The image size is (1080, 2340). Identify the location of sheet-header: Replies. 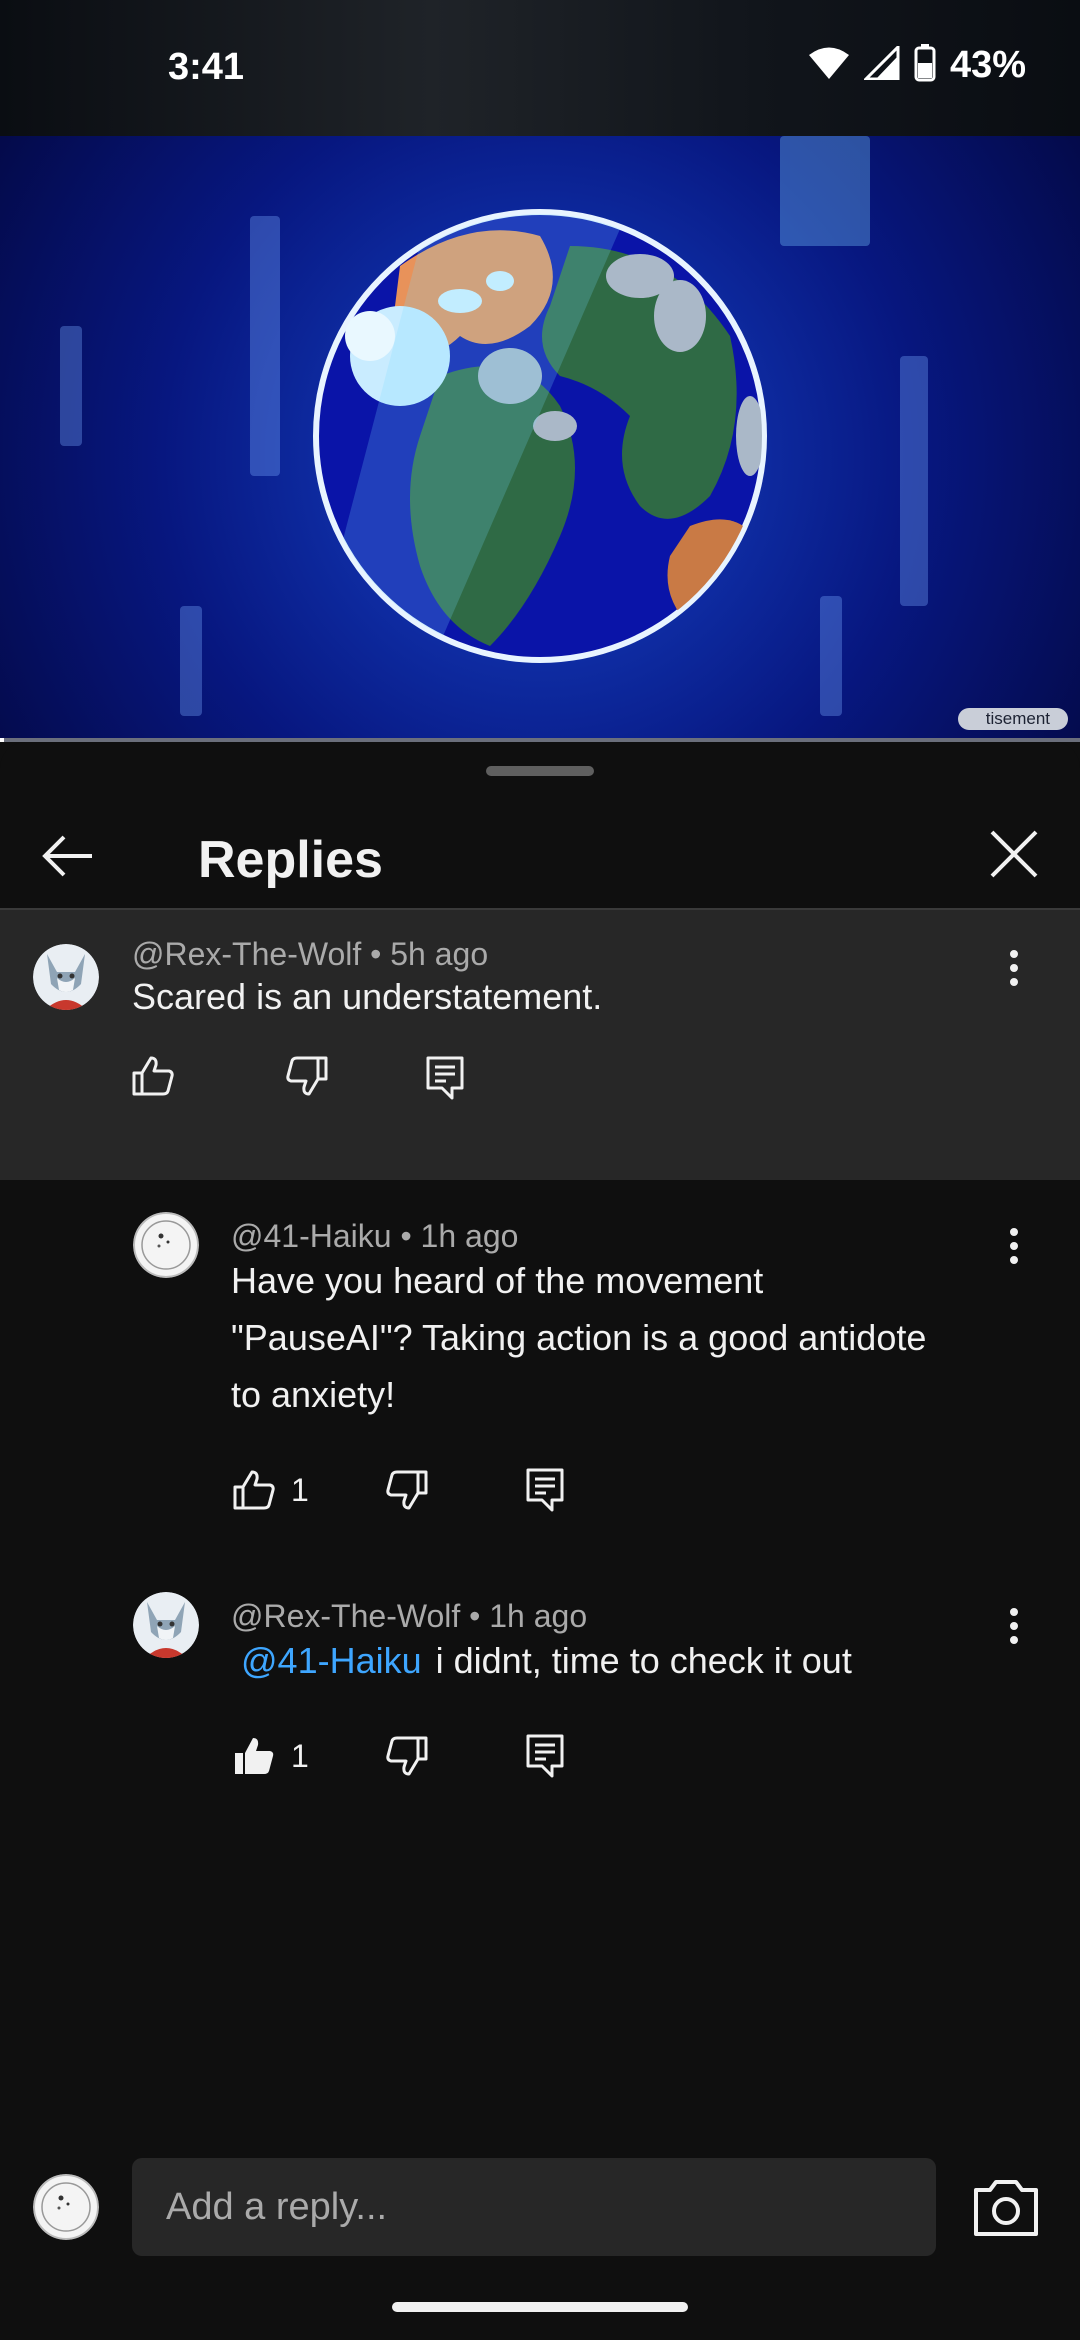
(540, 853).